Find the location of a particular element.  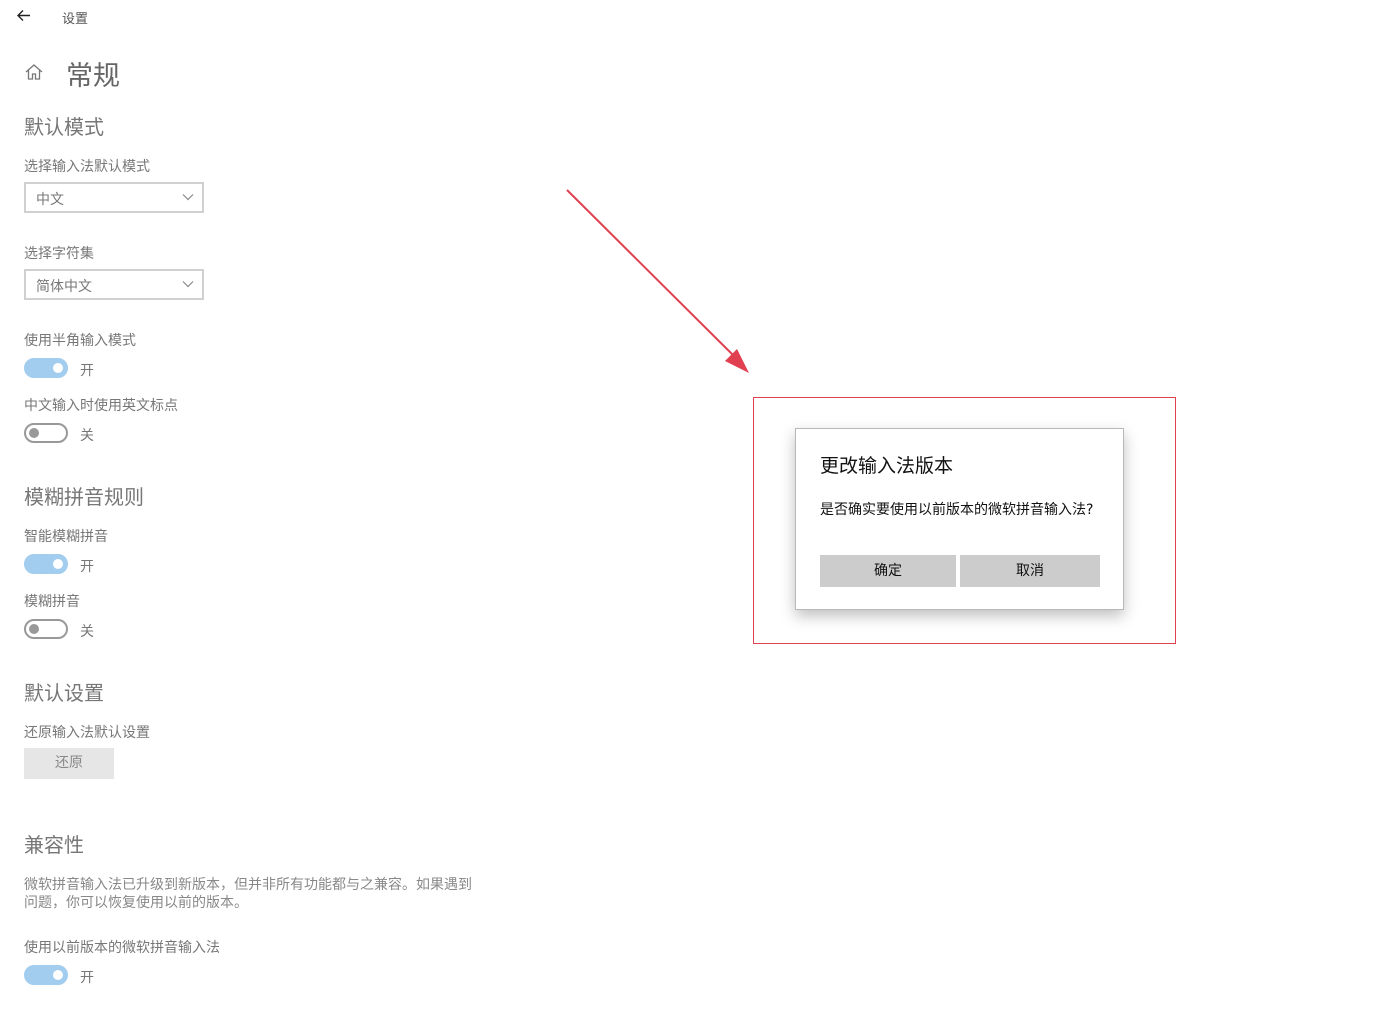

cancel-button: 取消 is located at coordinates (1030, 571).